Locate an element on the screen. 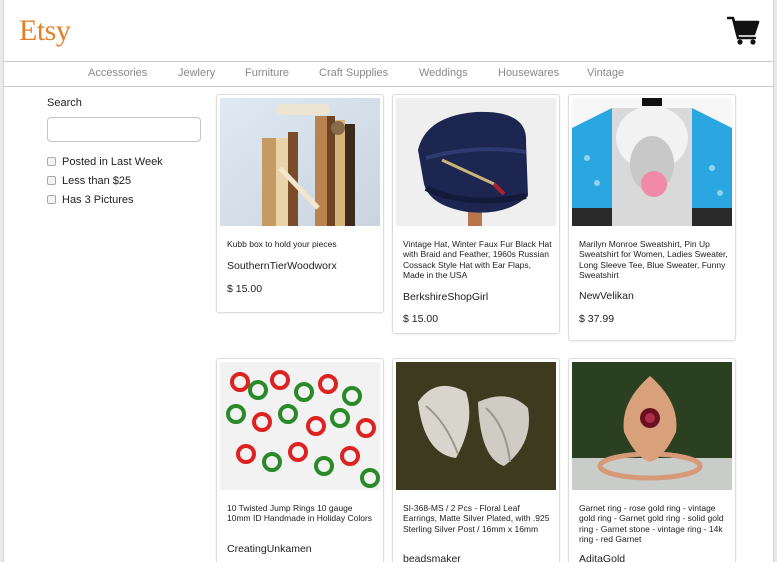 The height and width of the screenshot is (562, 777). site-header: Etsy is located at coordinates (388, 31).